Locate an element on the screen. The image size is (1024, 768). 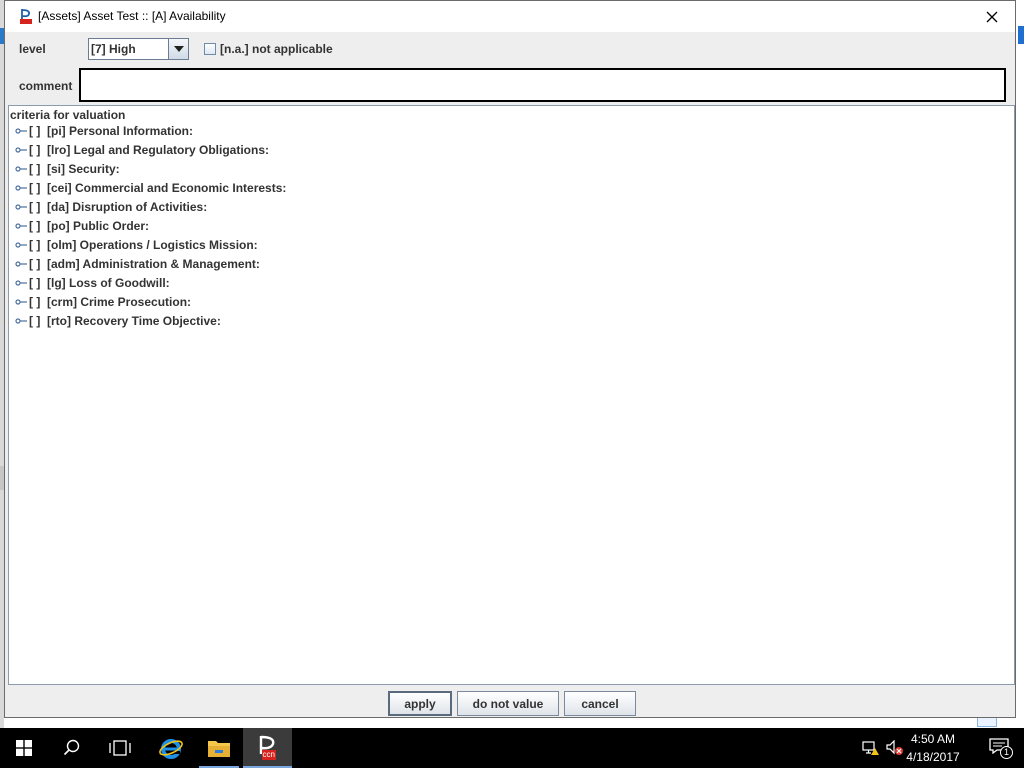
tree-item-label: [ ] [pi] Personal Information: is located at coordinates (111, 130).